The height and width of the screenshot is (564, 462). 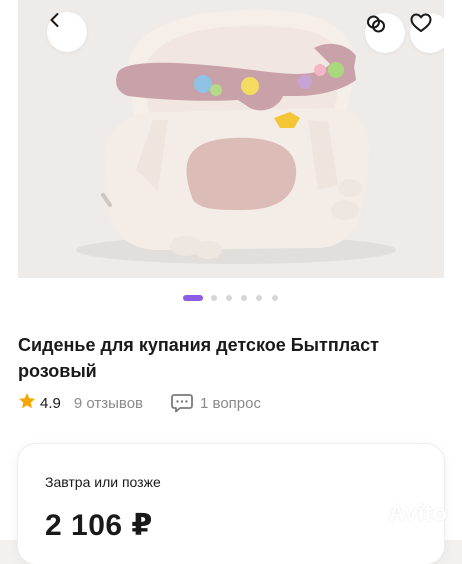 I want to click on star-icon, so click(x=27, y=403).